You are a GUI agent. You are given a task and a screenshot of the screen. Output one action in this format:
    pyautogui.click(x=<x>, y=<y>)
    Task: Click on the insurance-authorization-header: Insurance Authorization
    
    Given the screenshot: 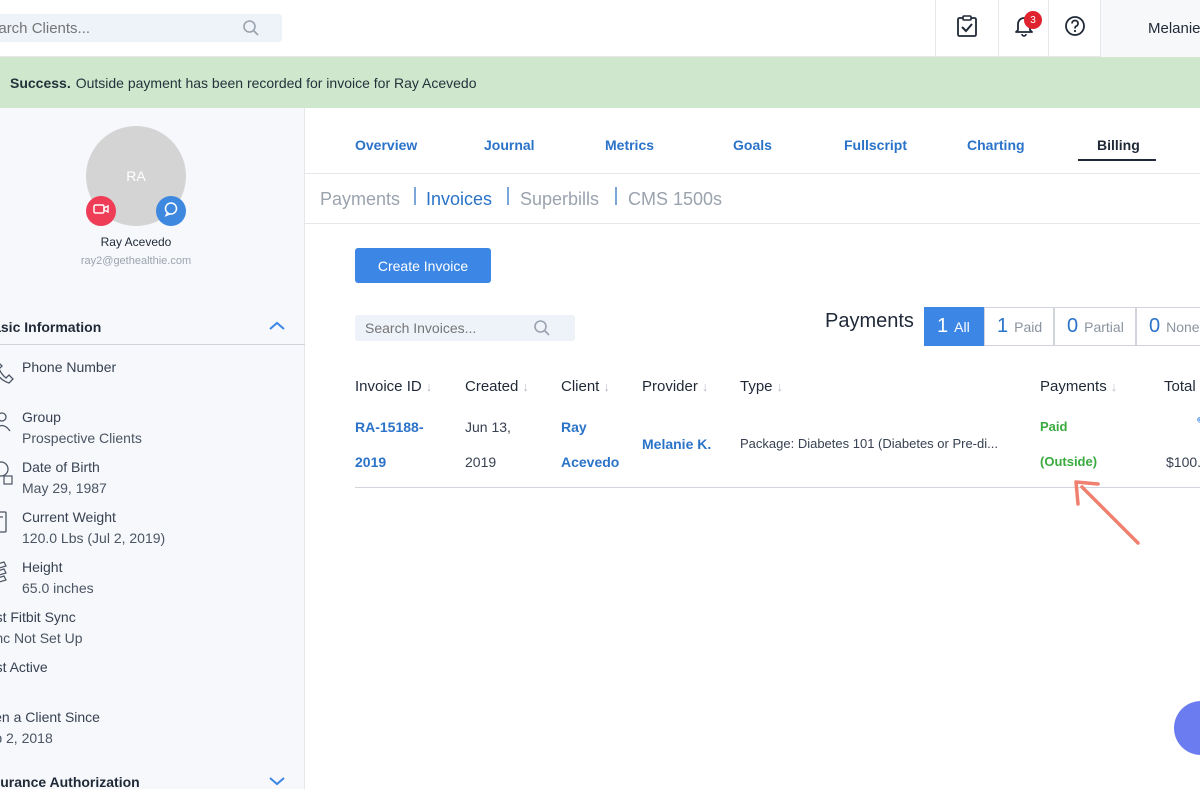 What is the action you would take?
    pyautogui.click(x=152, y=779)
    